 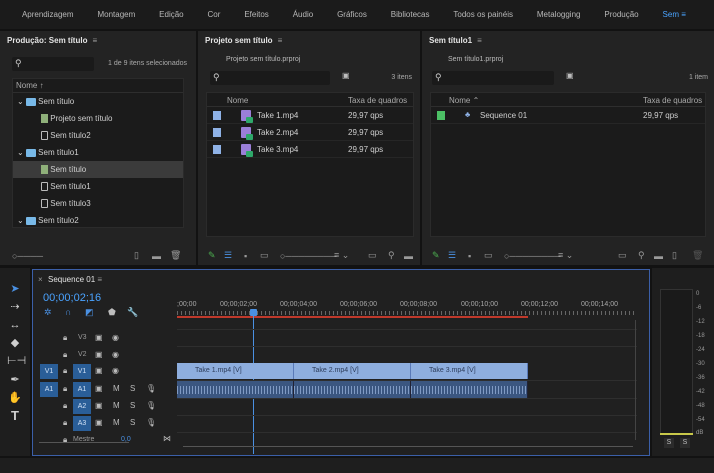 I want to click on source-patch-a1: A1, so click(x=49, y=389).